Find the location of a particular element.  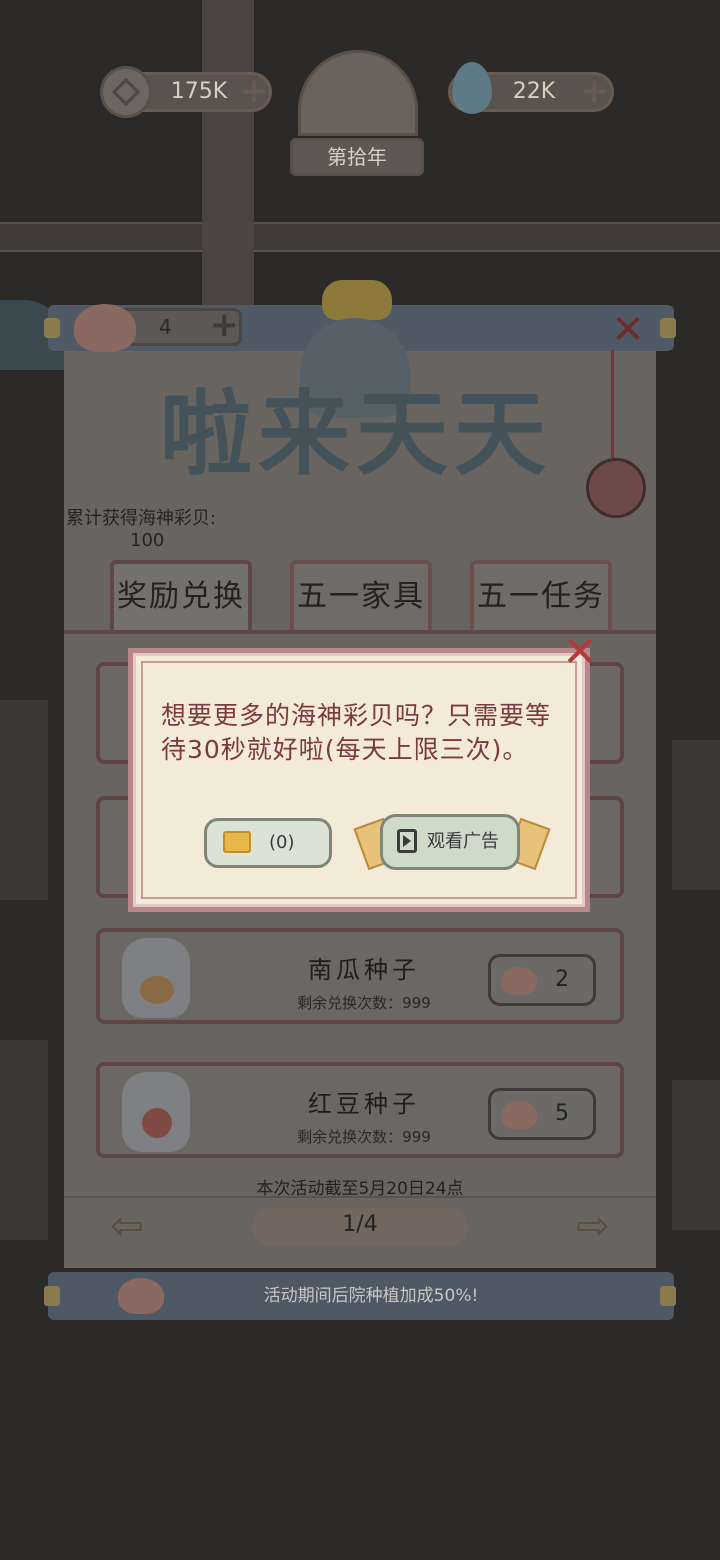

event-title-text: 啦来天天 is located at coordinates (356, 434).